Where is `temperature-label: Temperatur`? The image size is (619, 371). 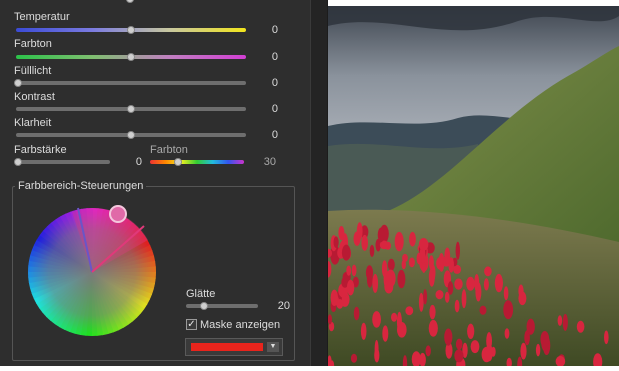
temperature-label: Temperatur is located at coordinates (42, 17).